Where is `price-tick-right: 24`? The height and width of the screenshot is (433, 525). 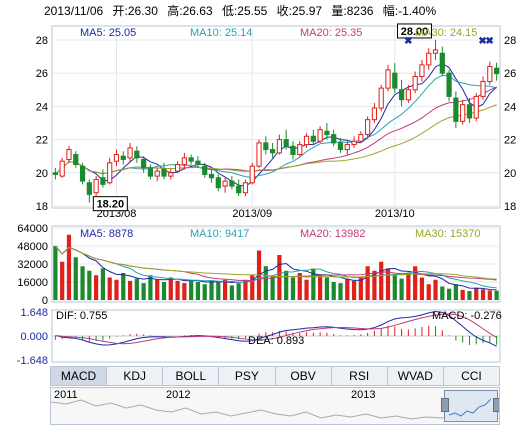
price-tick-right: 24 is located at coordinates (510, 107).